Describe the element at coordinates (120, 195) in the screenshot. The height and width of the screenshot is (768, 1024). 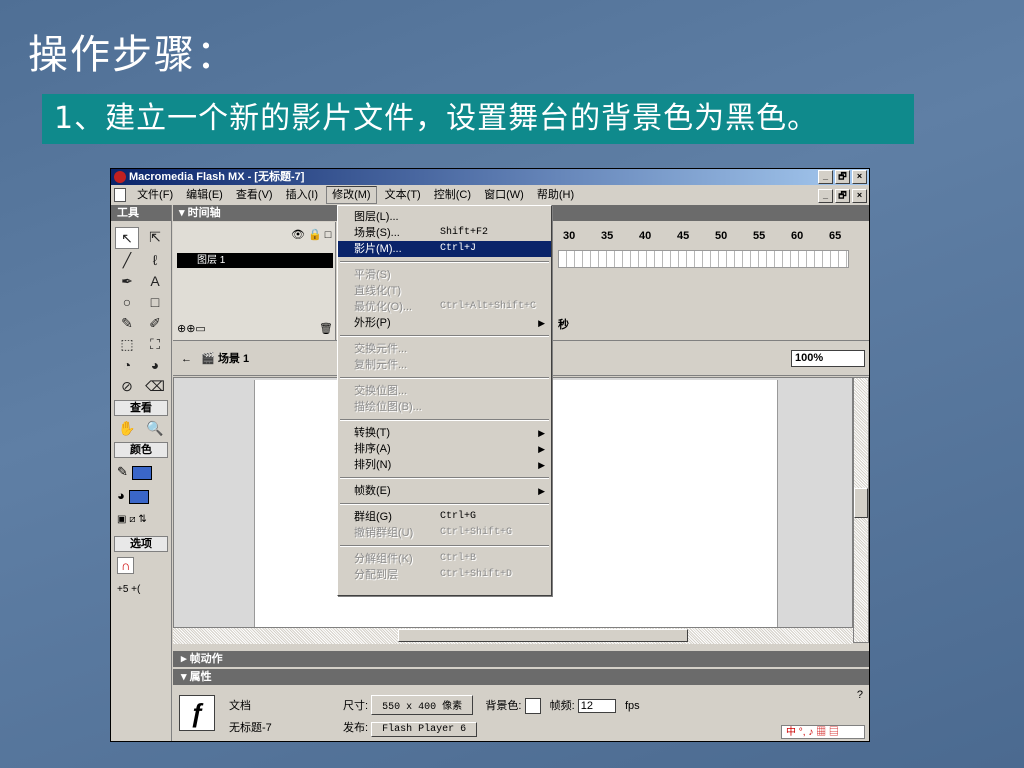
I see `document-icon` at that location.